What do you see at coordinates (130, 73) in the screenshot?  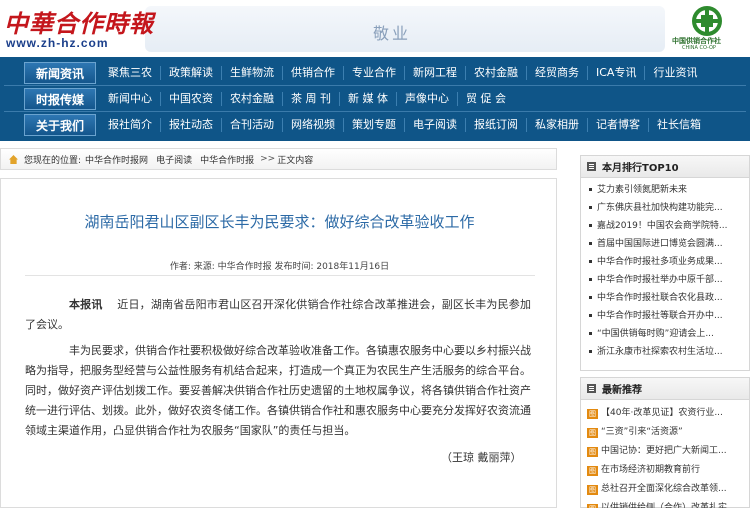 I see `nav-item: 聚焦三农` at bounding box center [130, 73].